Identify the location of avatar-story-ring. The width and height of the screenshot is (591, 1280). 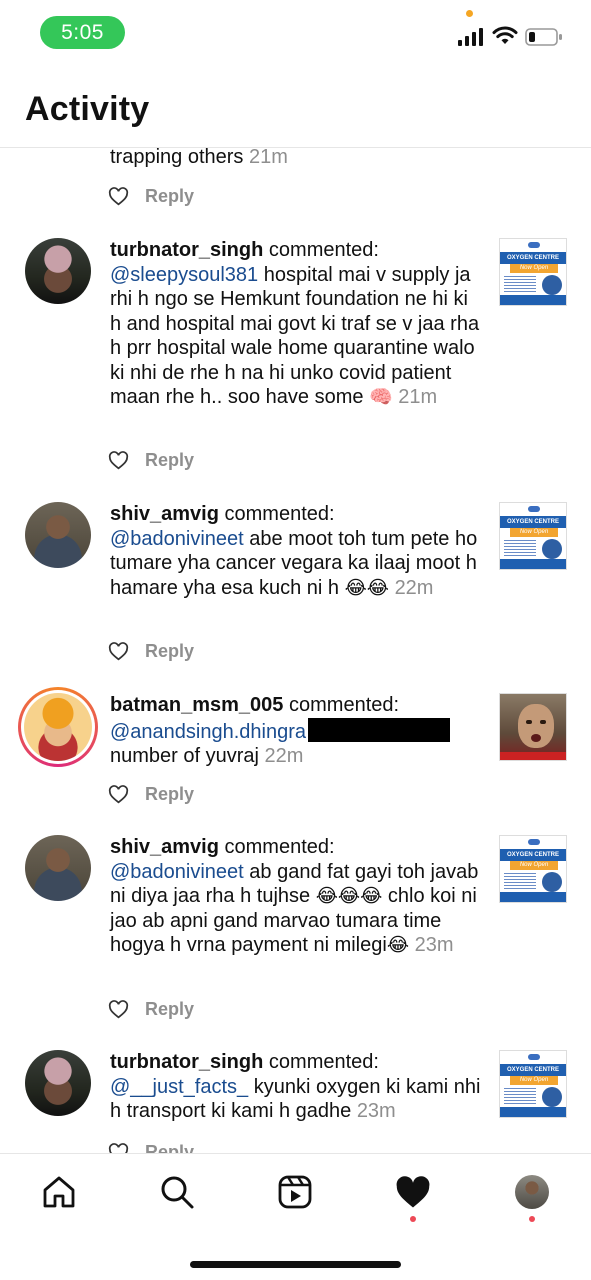
(58, 727).